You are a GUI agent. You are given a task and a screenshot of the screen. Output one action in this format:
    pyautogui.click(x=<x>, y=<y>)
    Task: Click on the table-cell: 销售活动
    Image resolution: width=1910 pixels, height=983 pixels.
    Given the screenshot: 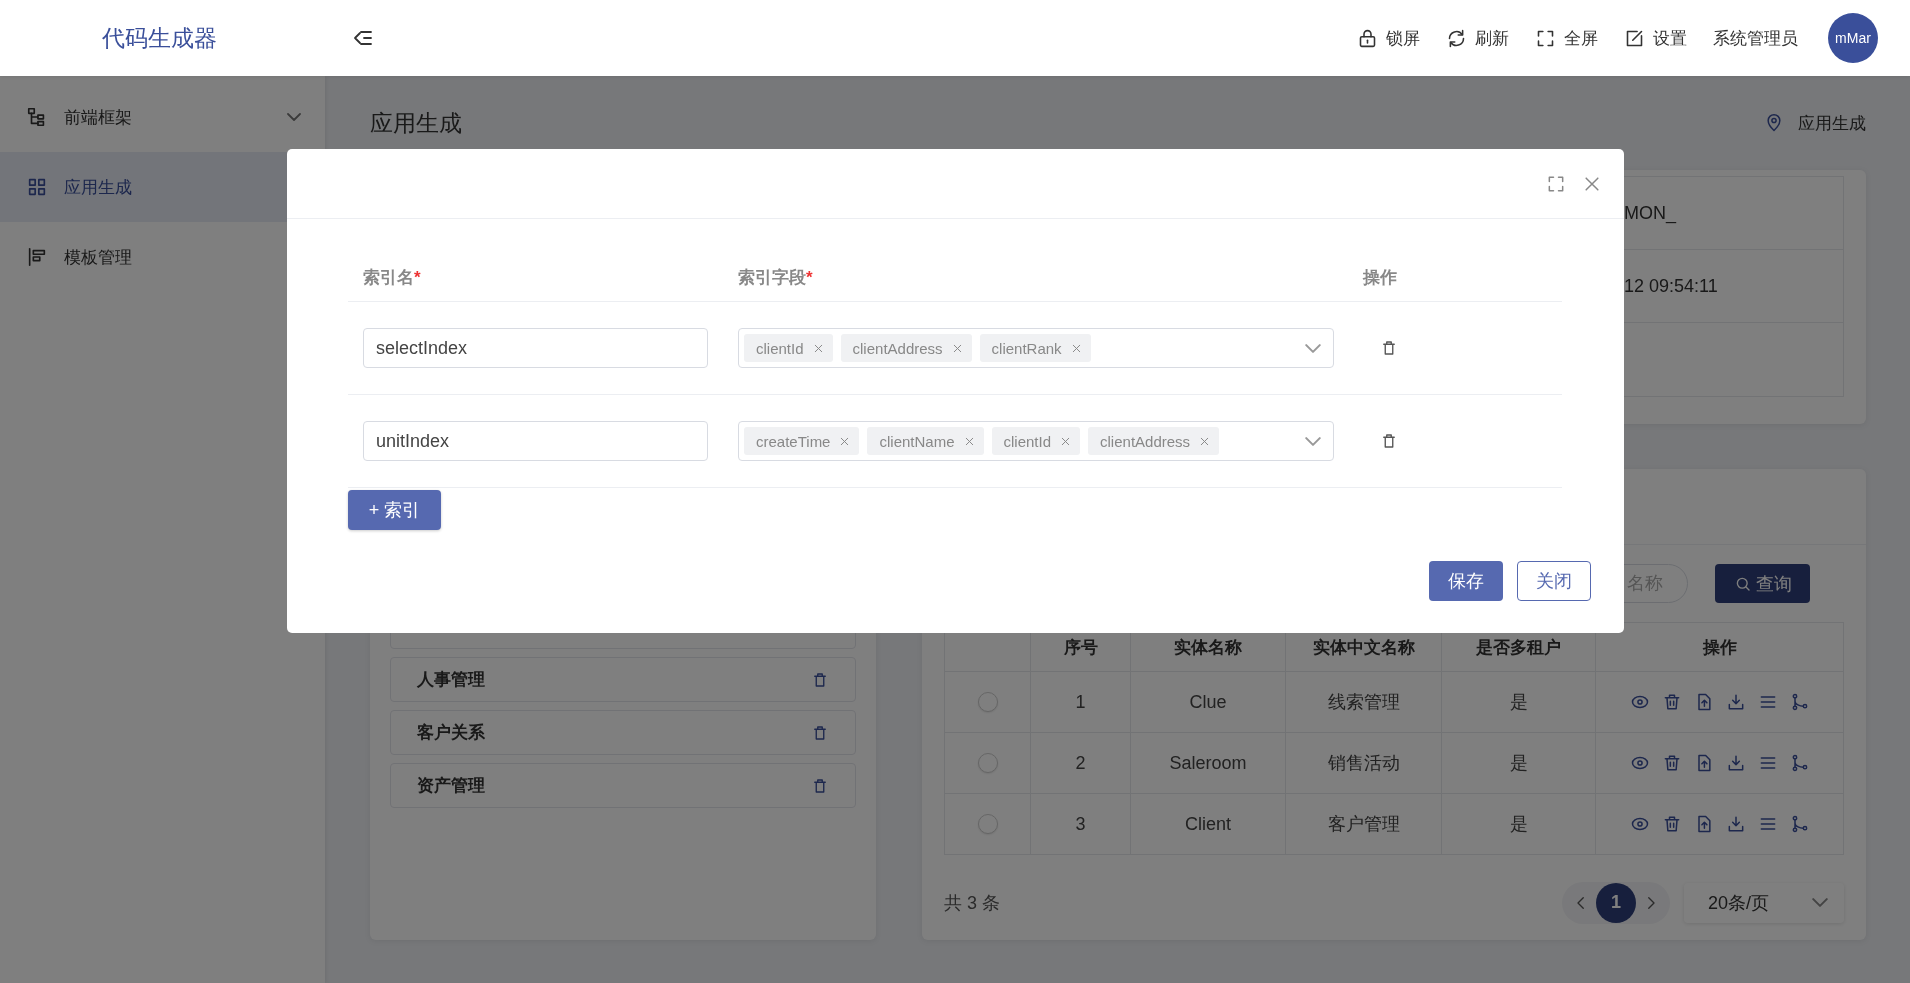 What is the action you would take?
    pyautogui.click(x=1364, y=763)
    